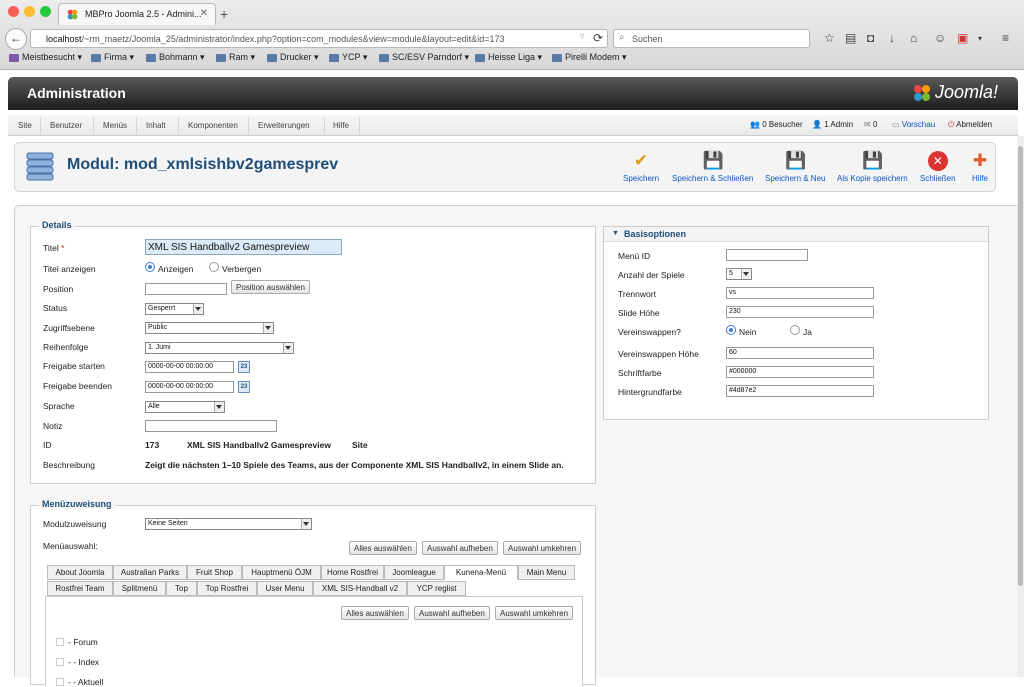 This screenshot has width=1024, height=687. I want to click on bookmark-firma: Firma ▾, so click(112, 60).